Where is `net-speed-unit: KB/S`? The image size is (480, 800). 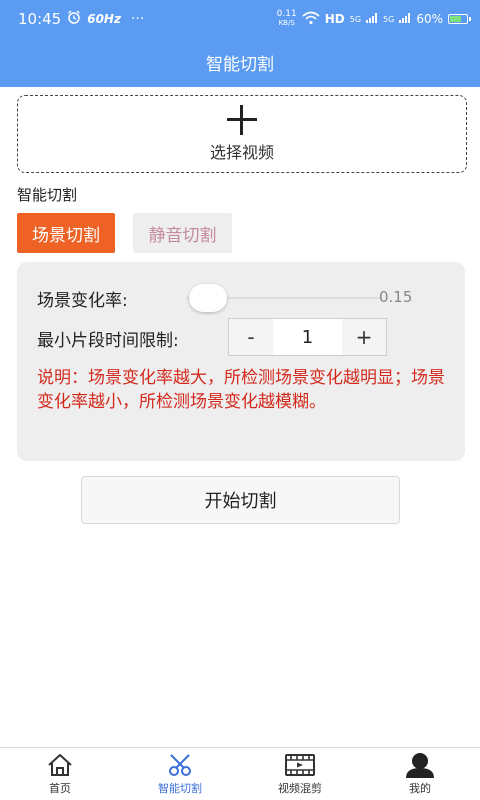
net-speed-unit: KB/S is located at coordinates (286, 23).